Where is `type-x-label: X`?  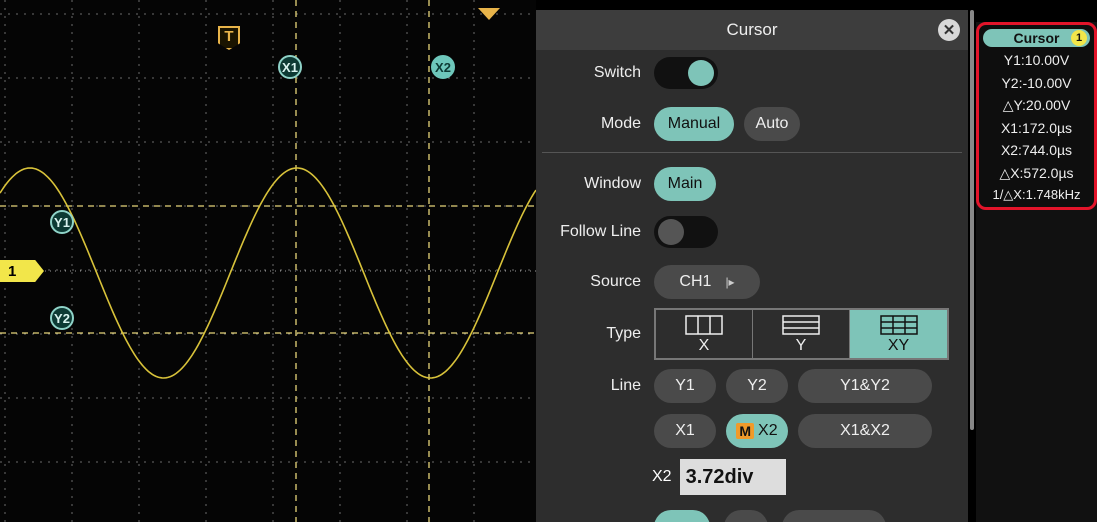 type-x-label: X is located at coordinates (704, 345).